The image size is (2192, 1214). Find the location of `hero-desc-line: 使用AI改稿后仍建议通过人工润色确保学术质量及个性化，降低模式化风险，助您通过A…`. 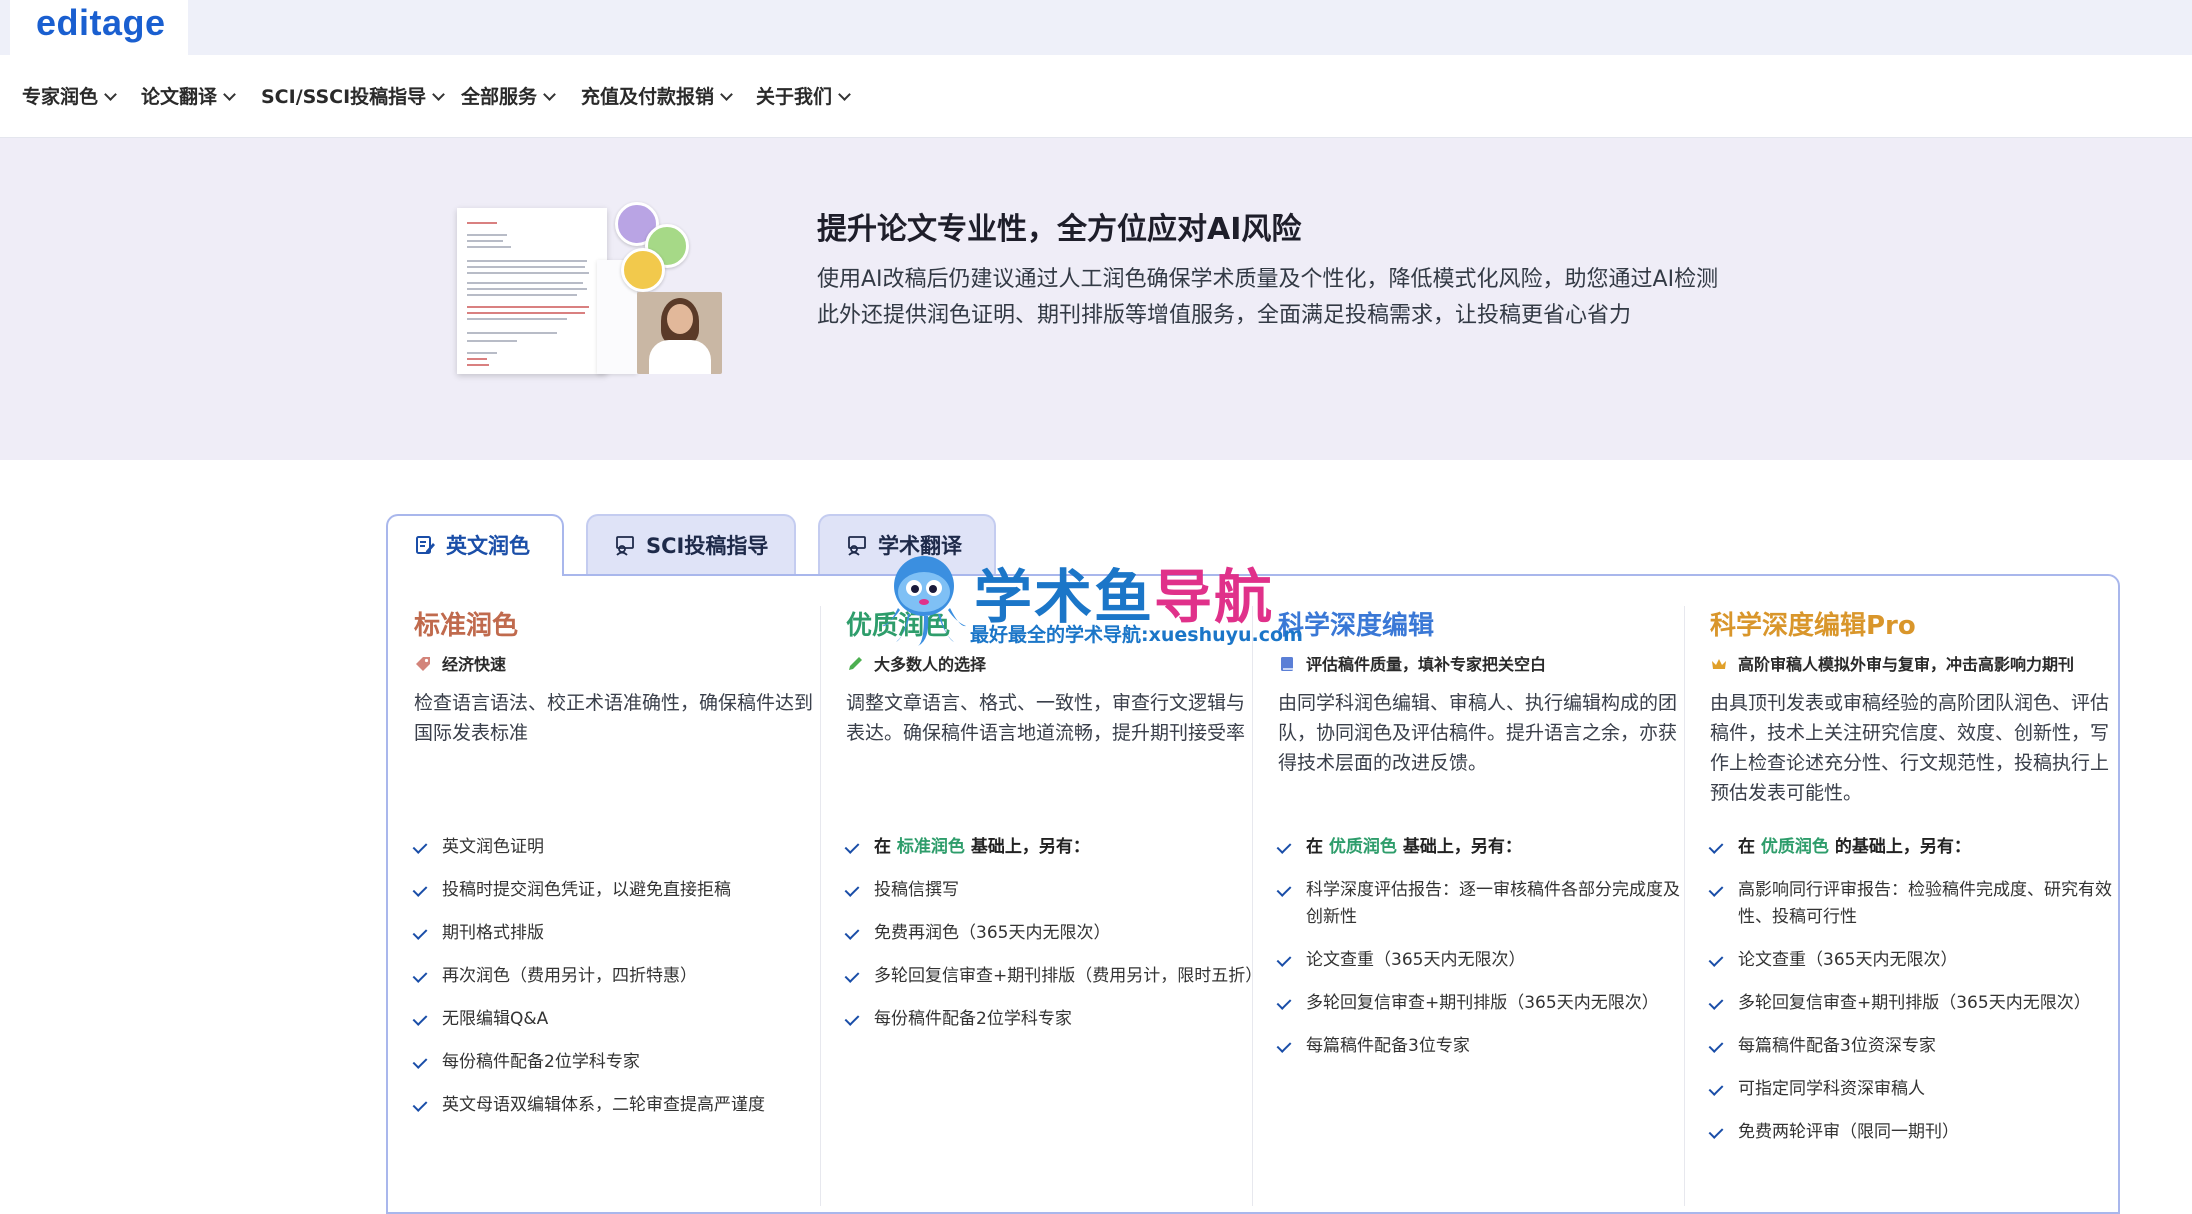

hero-desc-line: 使用AI改稿后仍建议通过人工润色确保学术质量及个性化，降低模式化风险，助您通过A… is located at coordinates (1268, 279).